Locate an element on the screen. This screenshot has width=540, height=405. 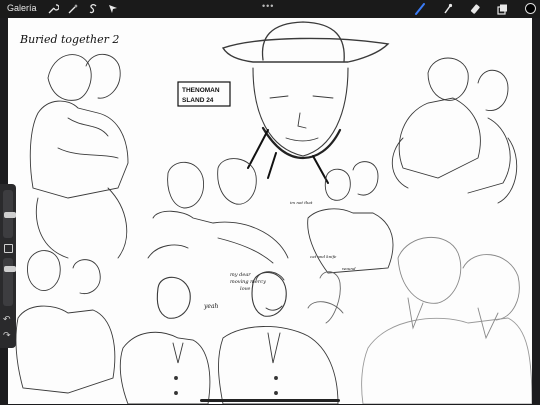
signature-line-2: SLAND 24 is located at coordinates (198, 100).